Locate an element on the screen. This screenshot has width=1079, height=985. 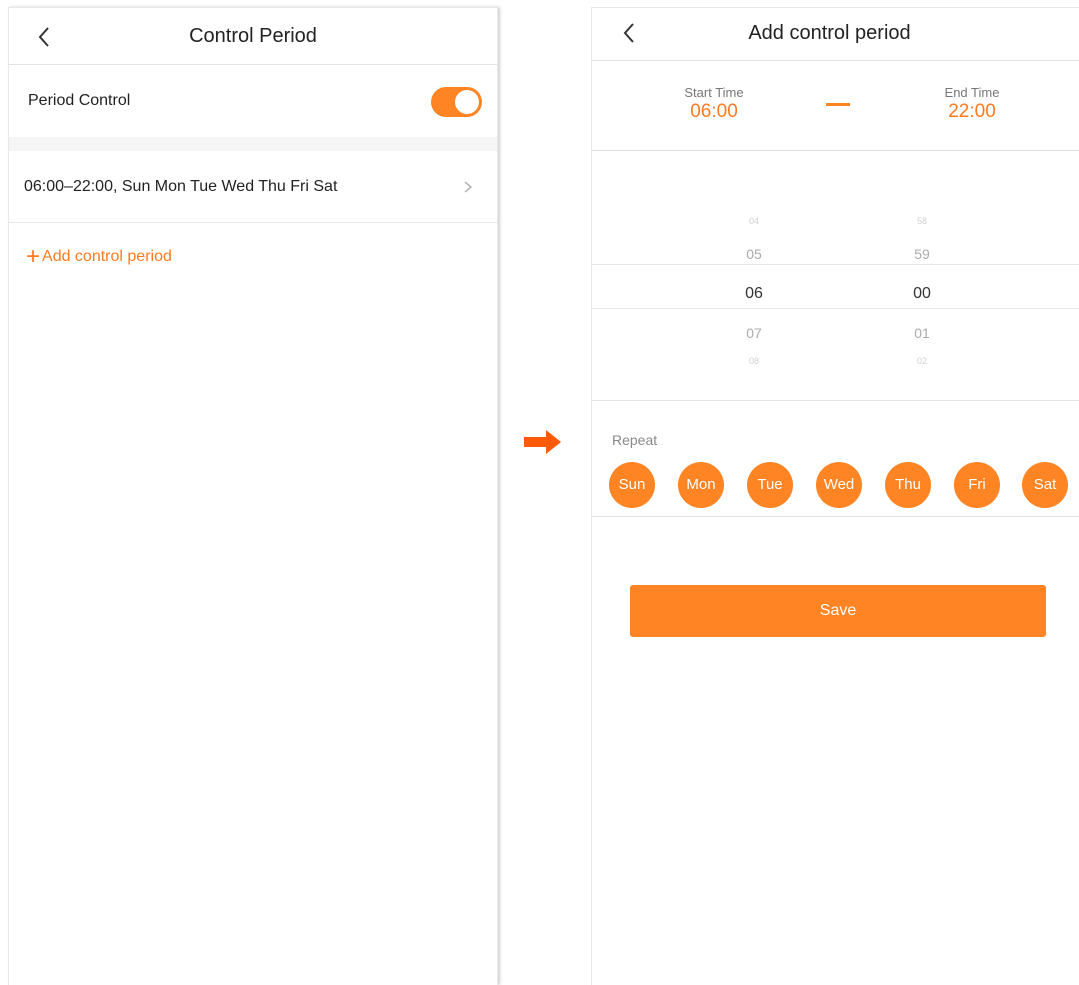
period-entry-text: 06:00–22:00, Sun Mon Tue Wed Thu Fri Sat is located at coordinates (181, 186).